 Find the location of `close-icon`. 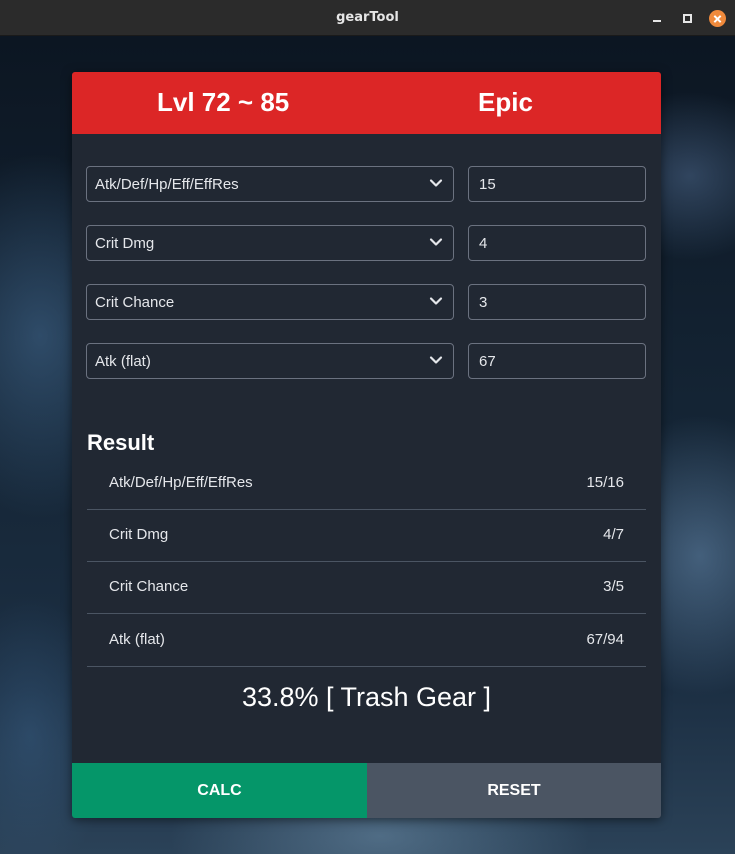

close-icon is located at coordinates (717, 18).